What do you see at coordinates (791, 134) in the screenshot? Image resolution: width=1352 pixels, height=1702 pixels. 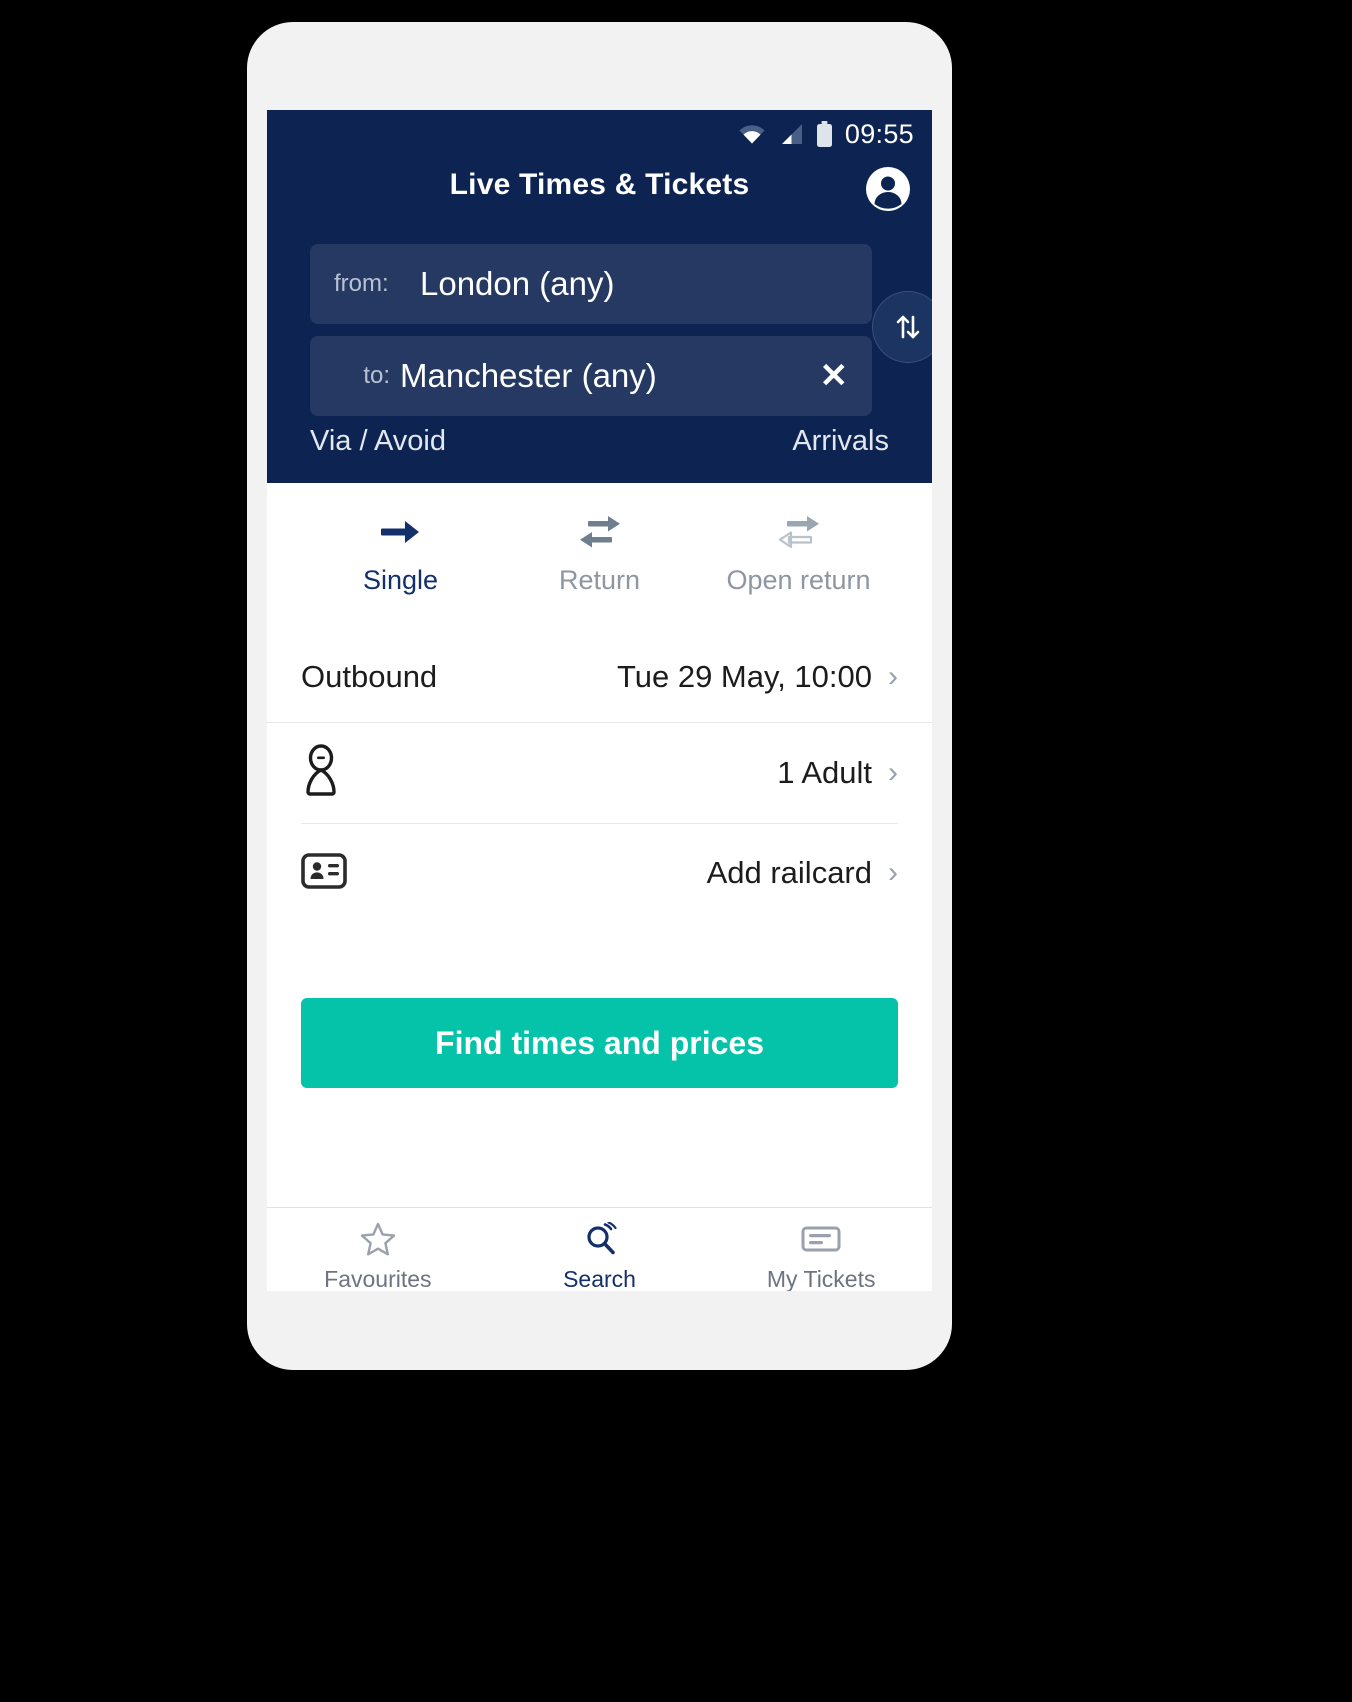 I see `signal-icon` at bounding box center [791, 134].